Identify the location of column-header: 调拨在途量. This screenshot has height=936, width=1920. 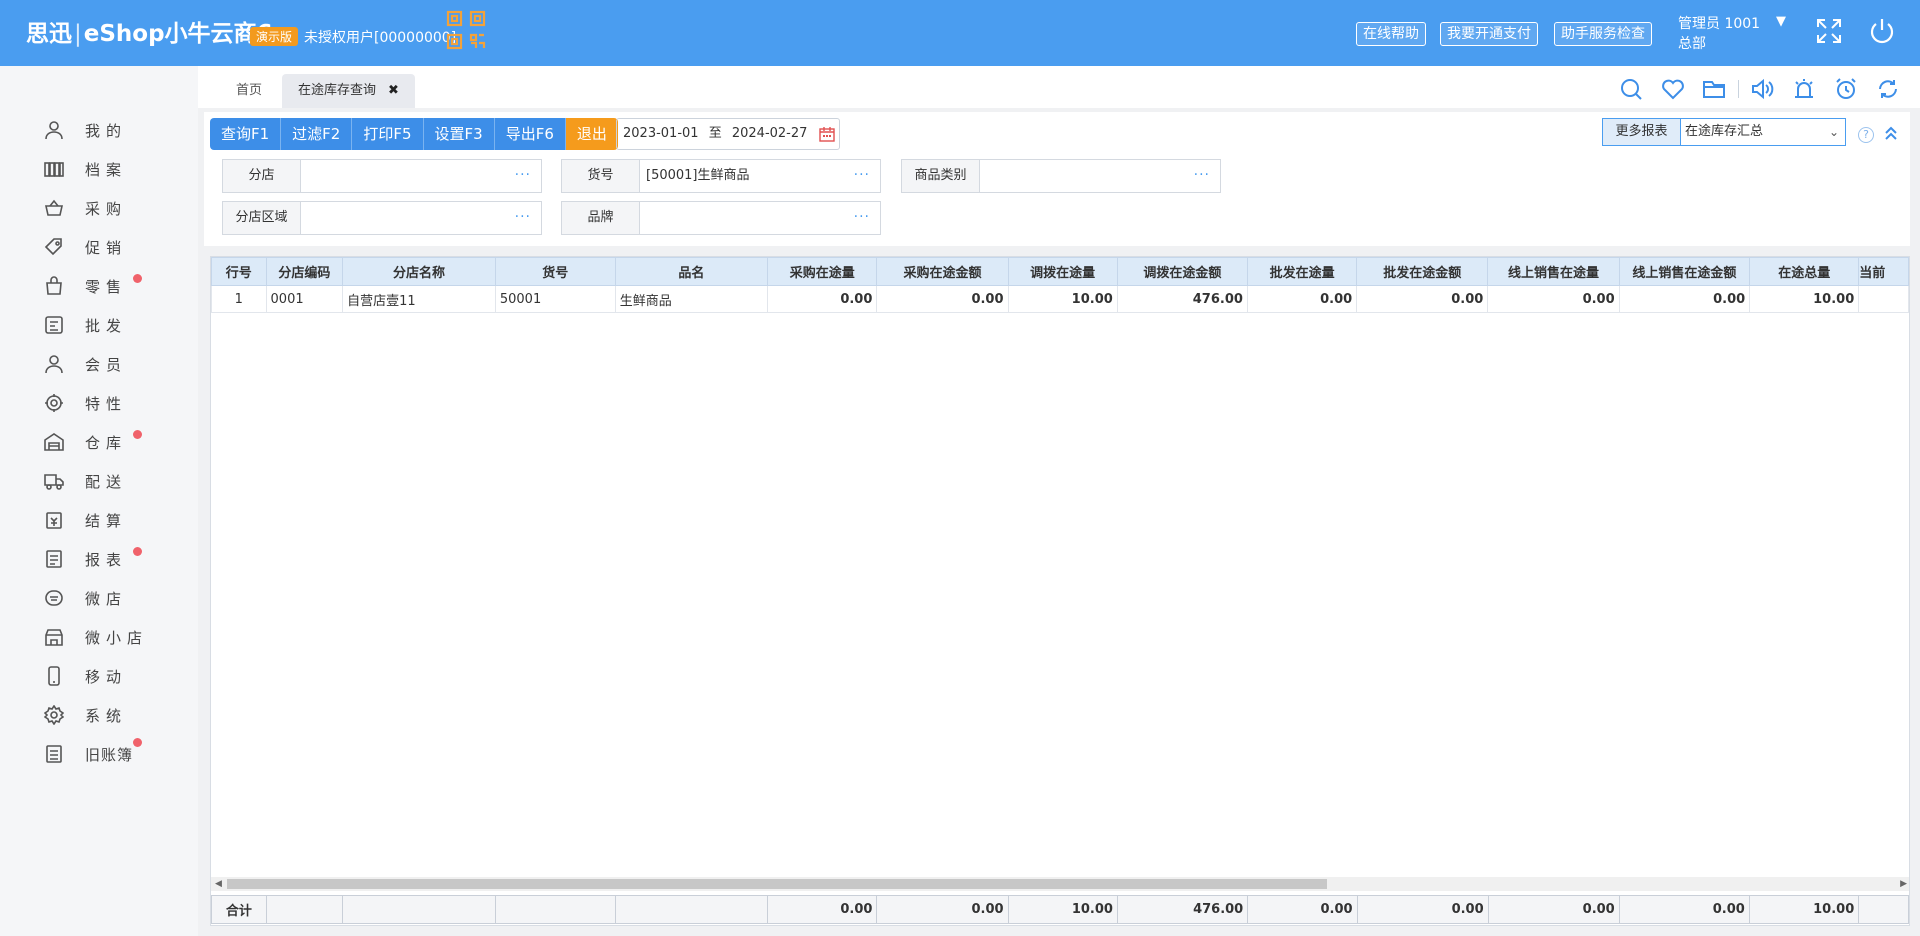
(1062, 271).